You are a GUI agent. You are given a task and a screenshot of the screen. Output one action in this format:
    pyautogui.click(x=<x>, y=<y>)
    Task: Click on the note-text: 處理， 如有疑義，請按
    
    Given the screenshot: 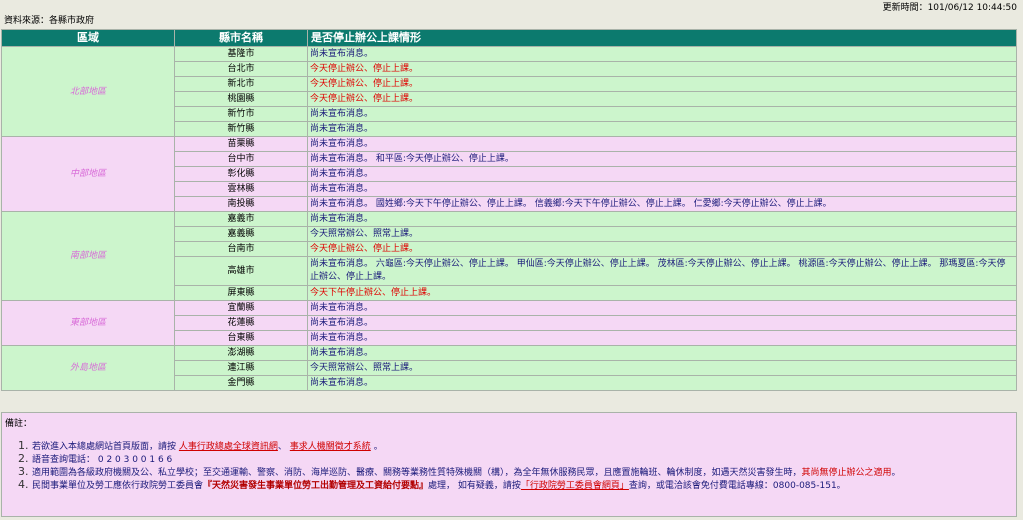 What is the action you would take?
    pyautogui.click(x=474, y=486)
    